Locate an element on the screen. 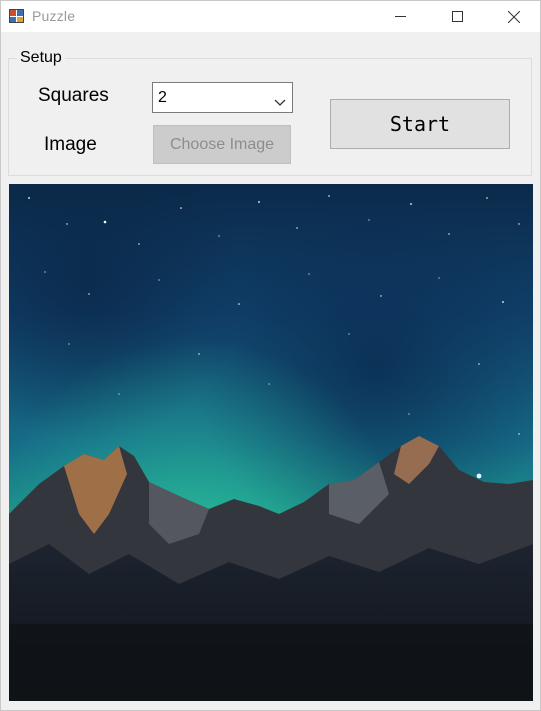 The width and height of the screenshot is (541, 711). minimize-button is located at coordinates (400, 16).